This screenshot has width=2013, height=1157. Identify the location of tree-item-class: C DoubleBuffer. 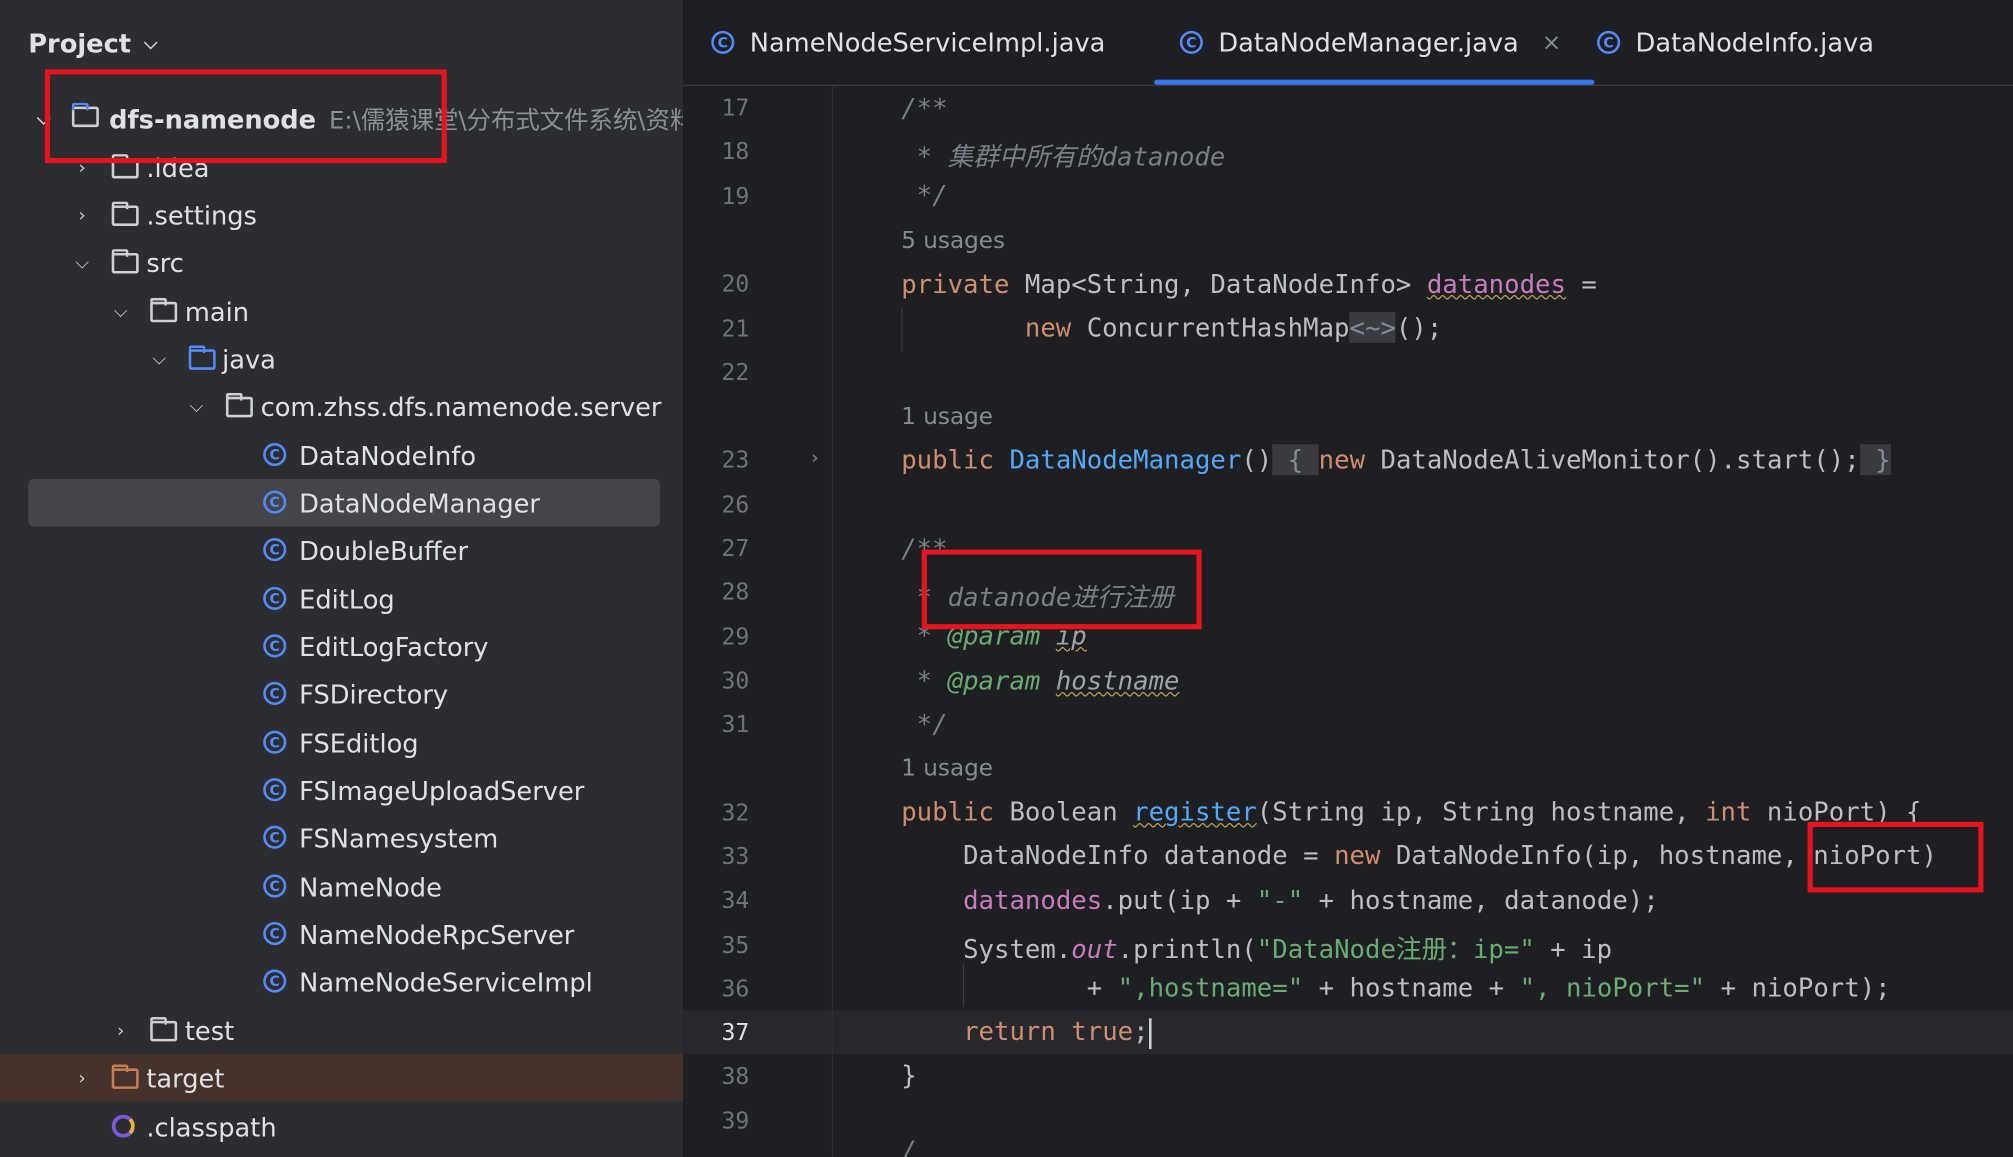
(341, 550).